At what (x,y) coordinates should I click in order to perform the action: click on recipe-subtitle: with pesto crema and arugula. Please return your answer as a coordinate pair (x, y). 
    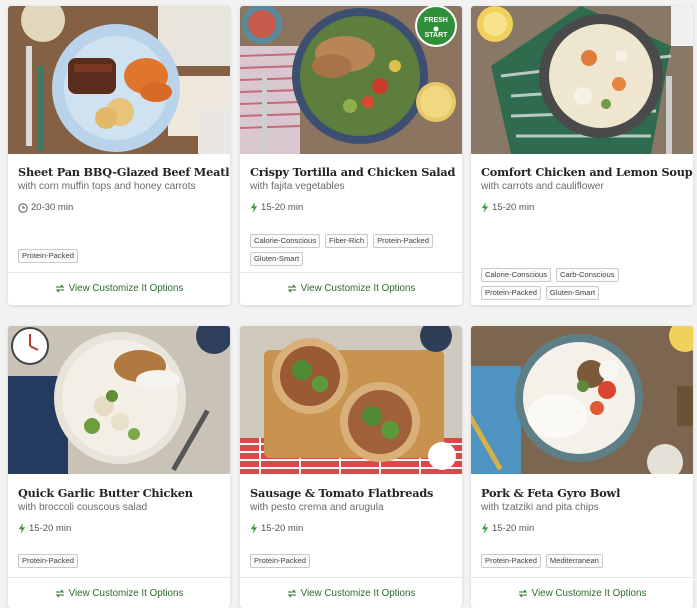
    Looking at the image, I should click on (317, 507).